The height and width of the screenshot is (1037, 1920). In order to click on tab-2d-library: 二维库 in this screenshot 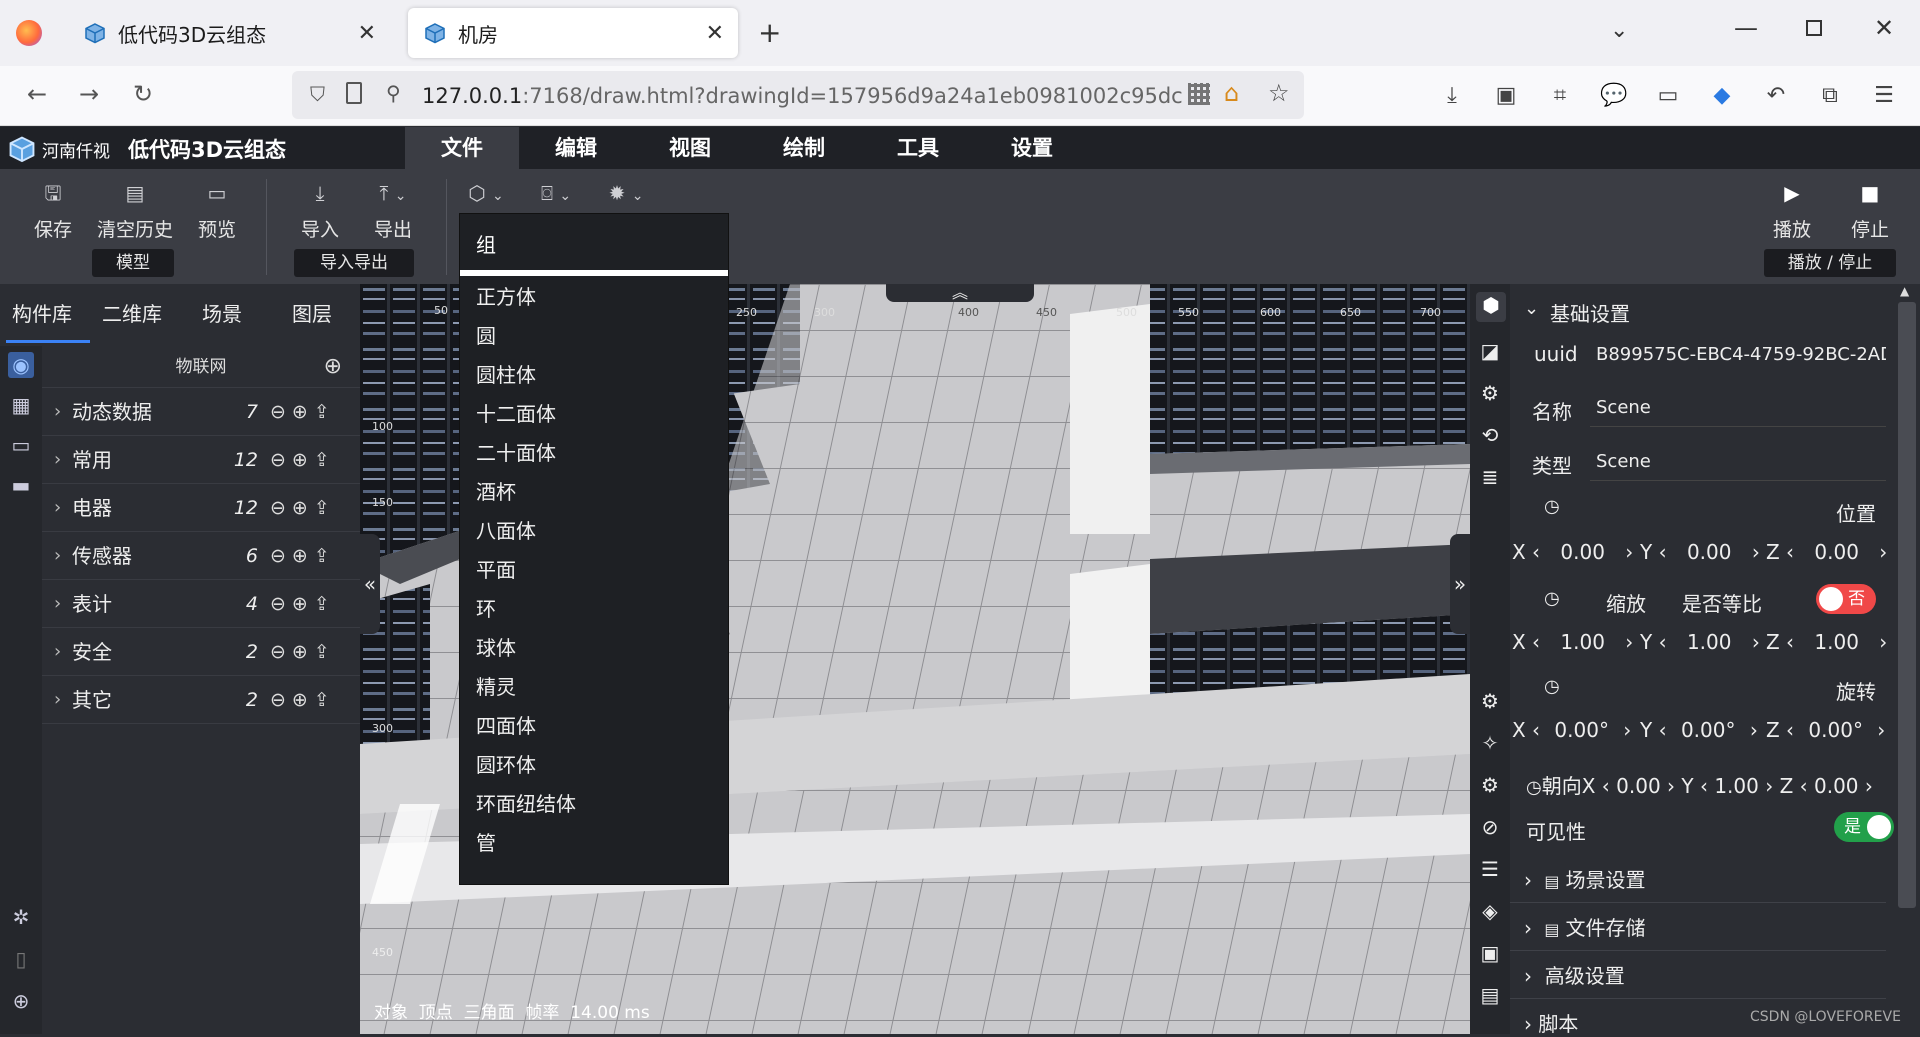, I will do `click(132, 312)`.